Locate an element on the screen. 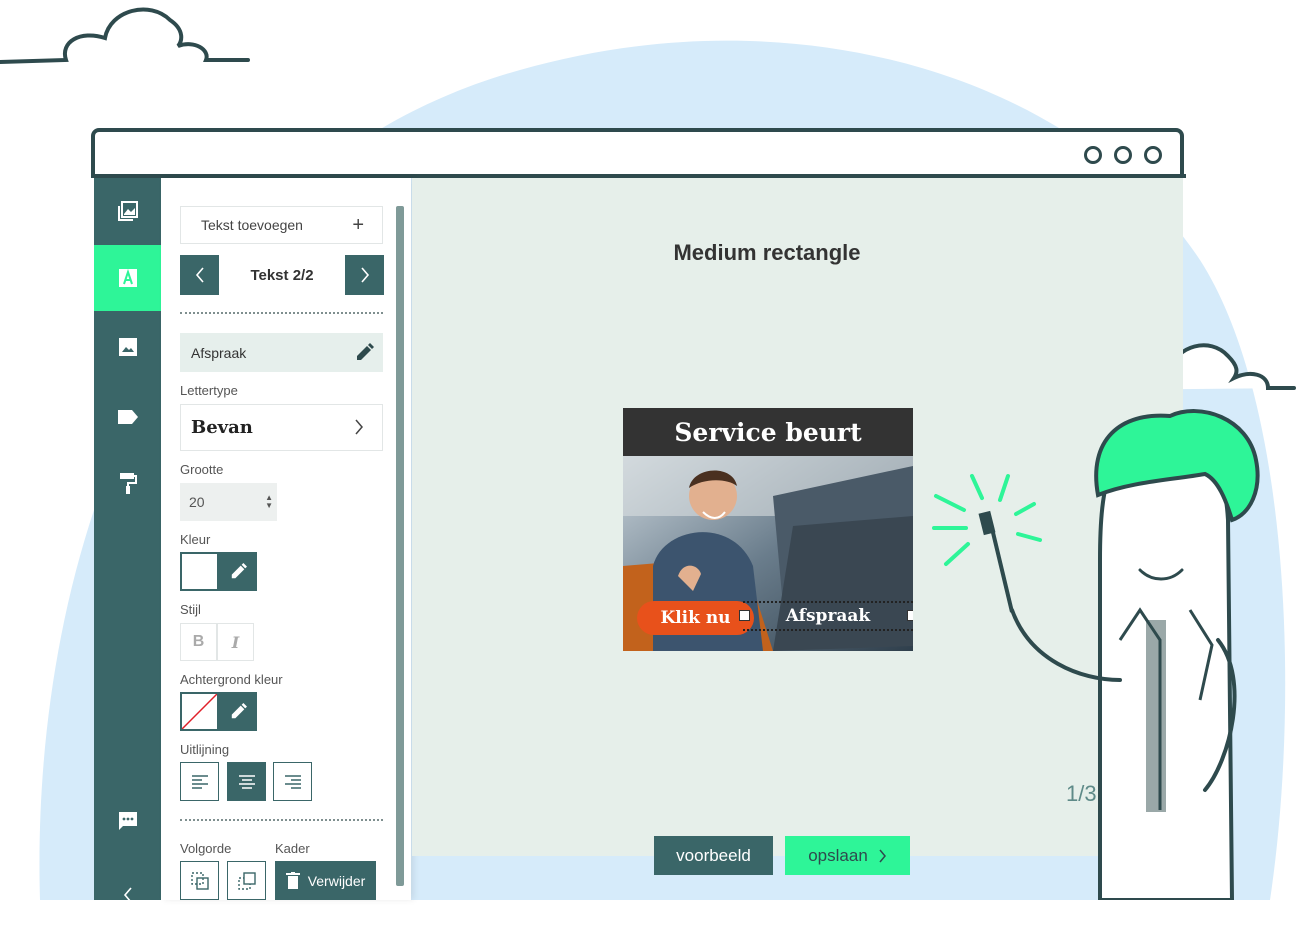 The image size is (1296, 928). bg-color-edit-button is located at coordinates (238, 711).